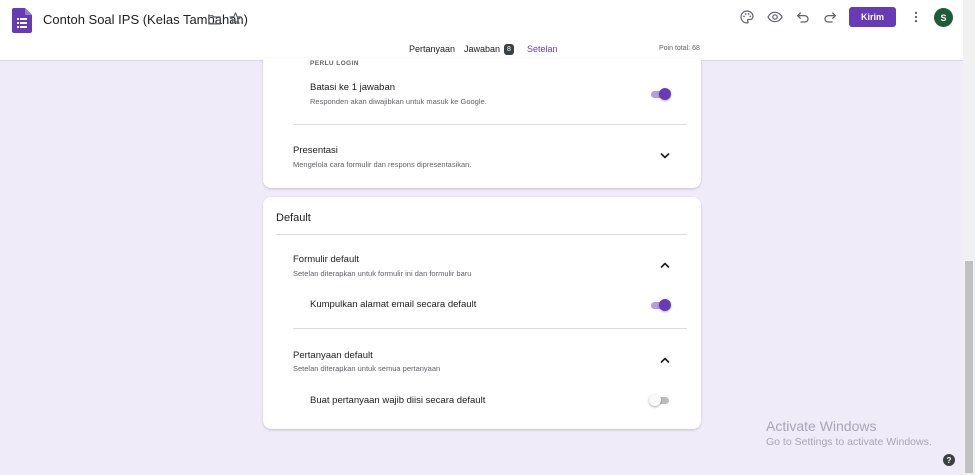  I want to click on required-default-toggle, so click(660, 400).